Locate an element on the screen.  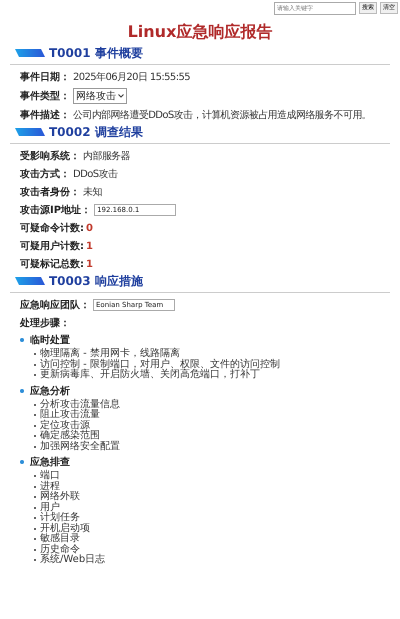
field-label: 事件日期： is located at coordinates (45, 77).